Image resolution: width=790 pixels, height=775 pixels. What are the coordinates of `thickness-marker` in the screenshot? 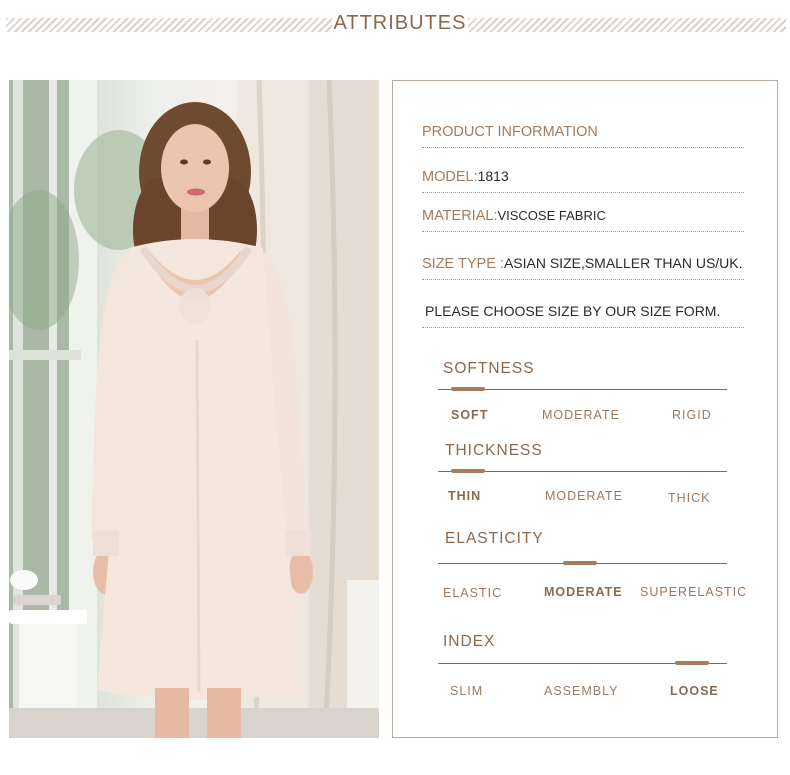 It's located at (468, 471).